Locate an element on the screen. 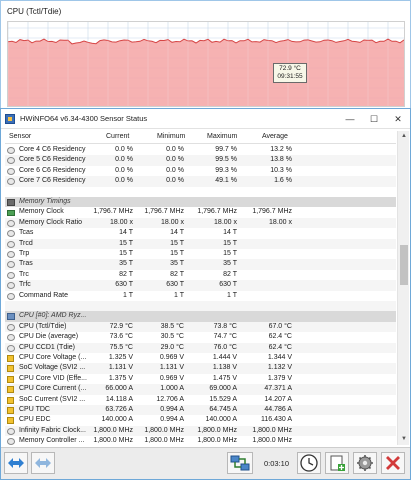 The image size is (411, 480). maximum-value: 1,800.0 MHz is located at coordinates (217, 441).